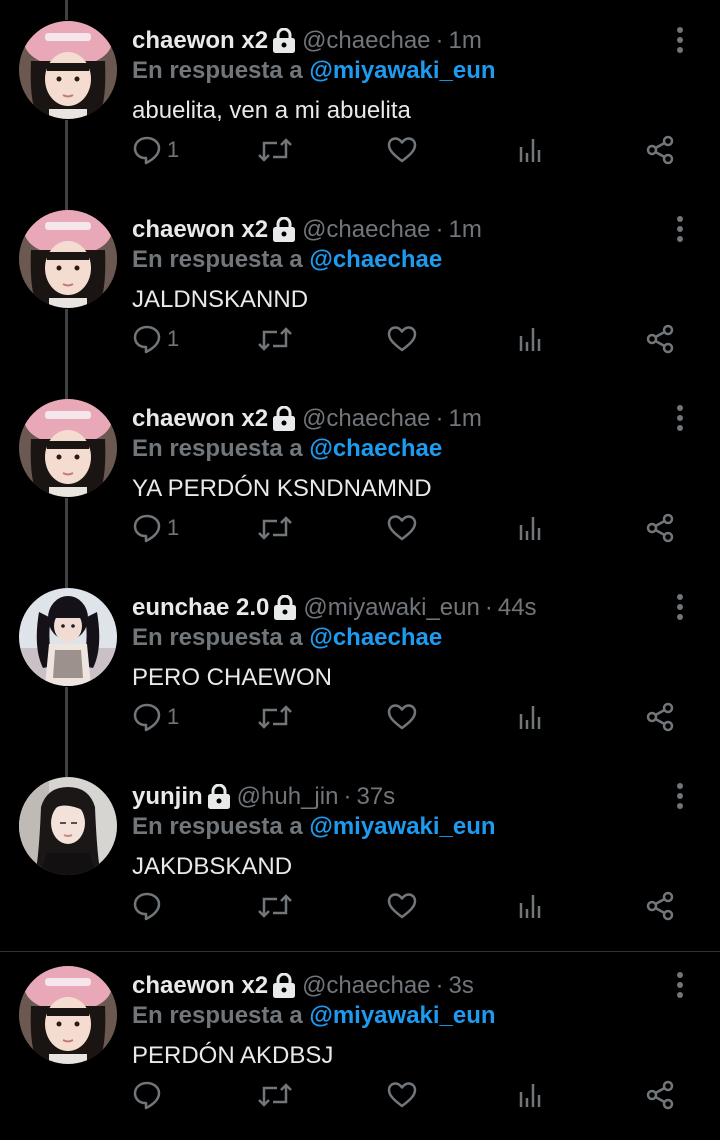 Image resolution: width=720 pixels, height=1140 pixels. Describe the element at coordinates (217, 70) in the screenshot. I see `reply-prefix: En respuesta a` at that location.